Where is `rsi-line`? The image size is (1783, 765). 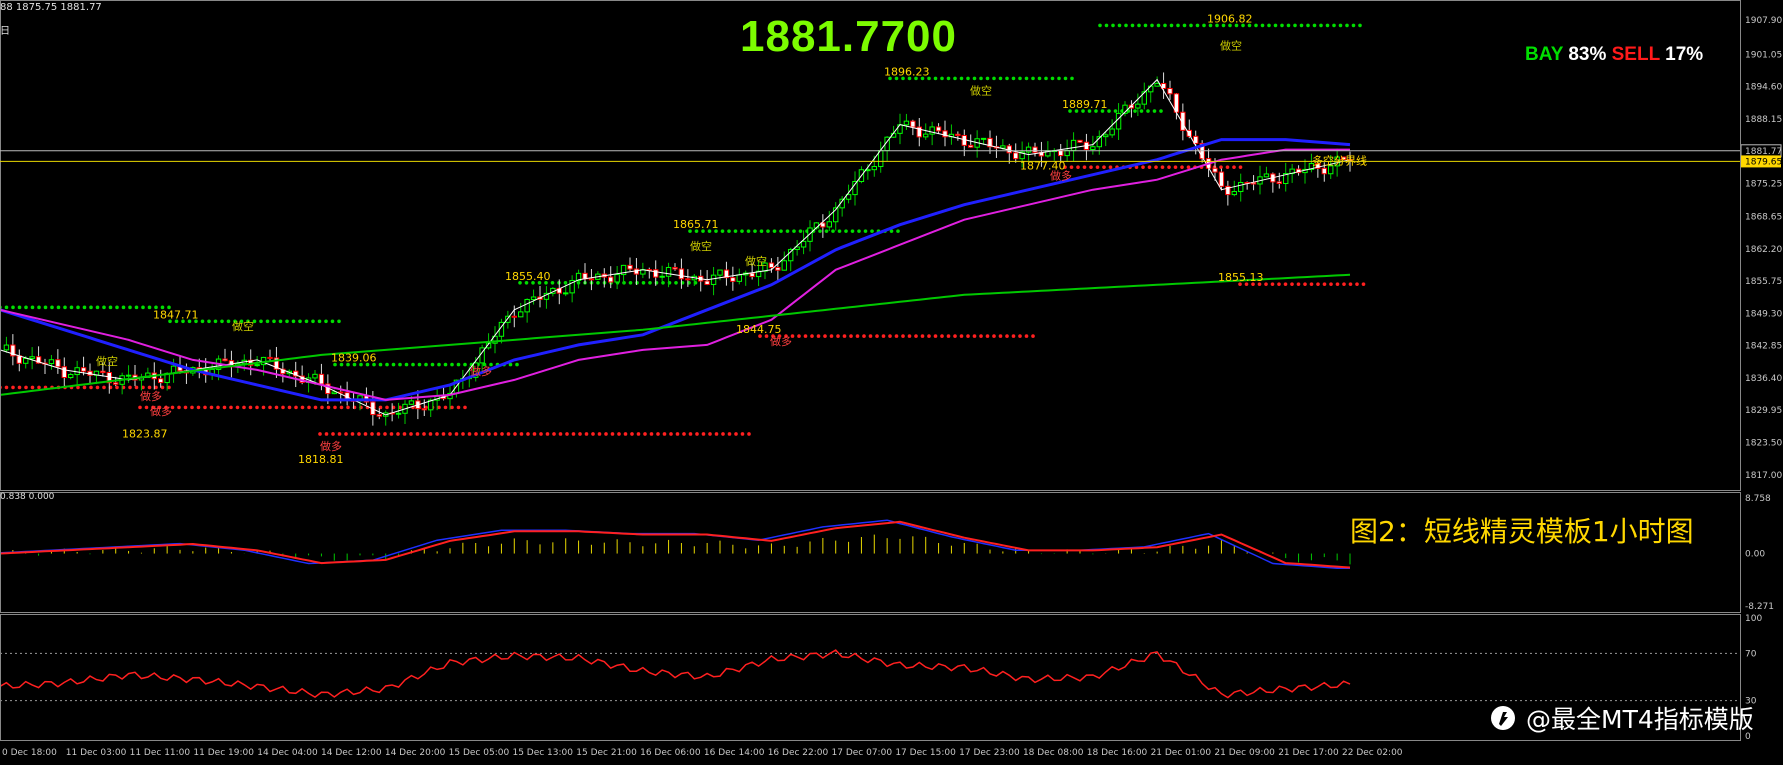 rsi-line is located at coordinates (675, 674).